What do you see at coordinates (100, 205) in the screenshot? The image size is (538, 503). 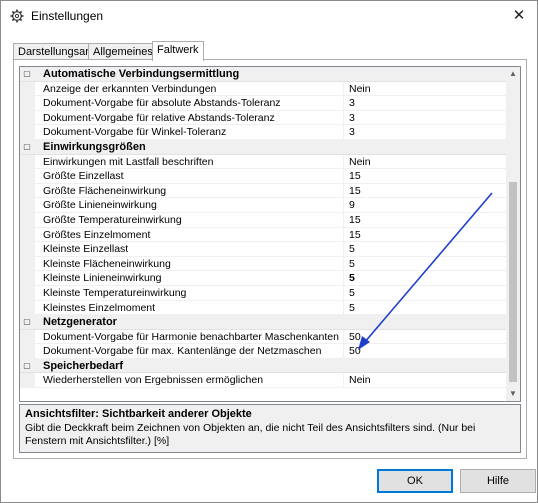 I see `property-label: Größte Linieneinwirkung` at bounding box center [100, 205].